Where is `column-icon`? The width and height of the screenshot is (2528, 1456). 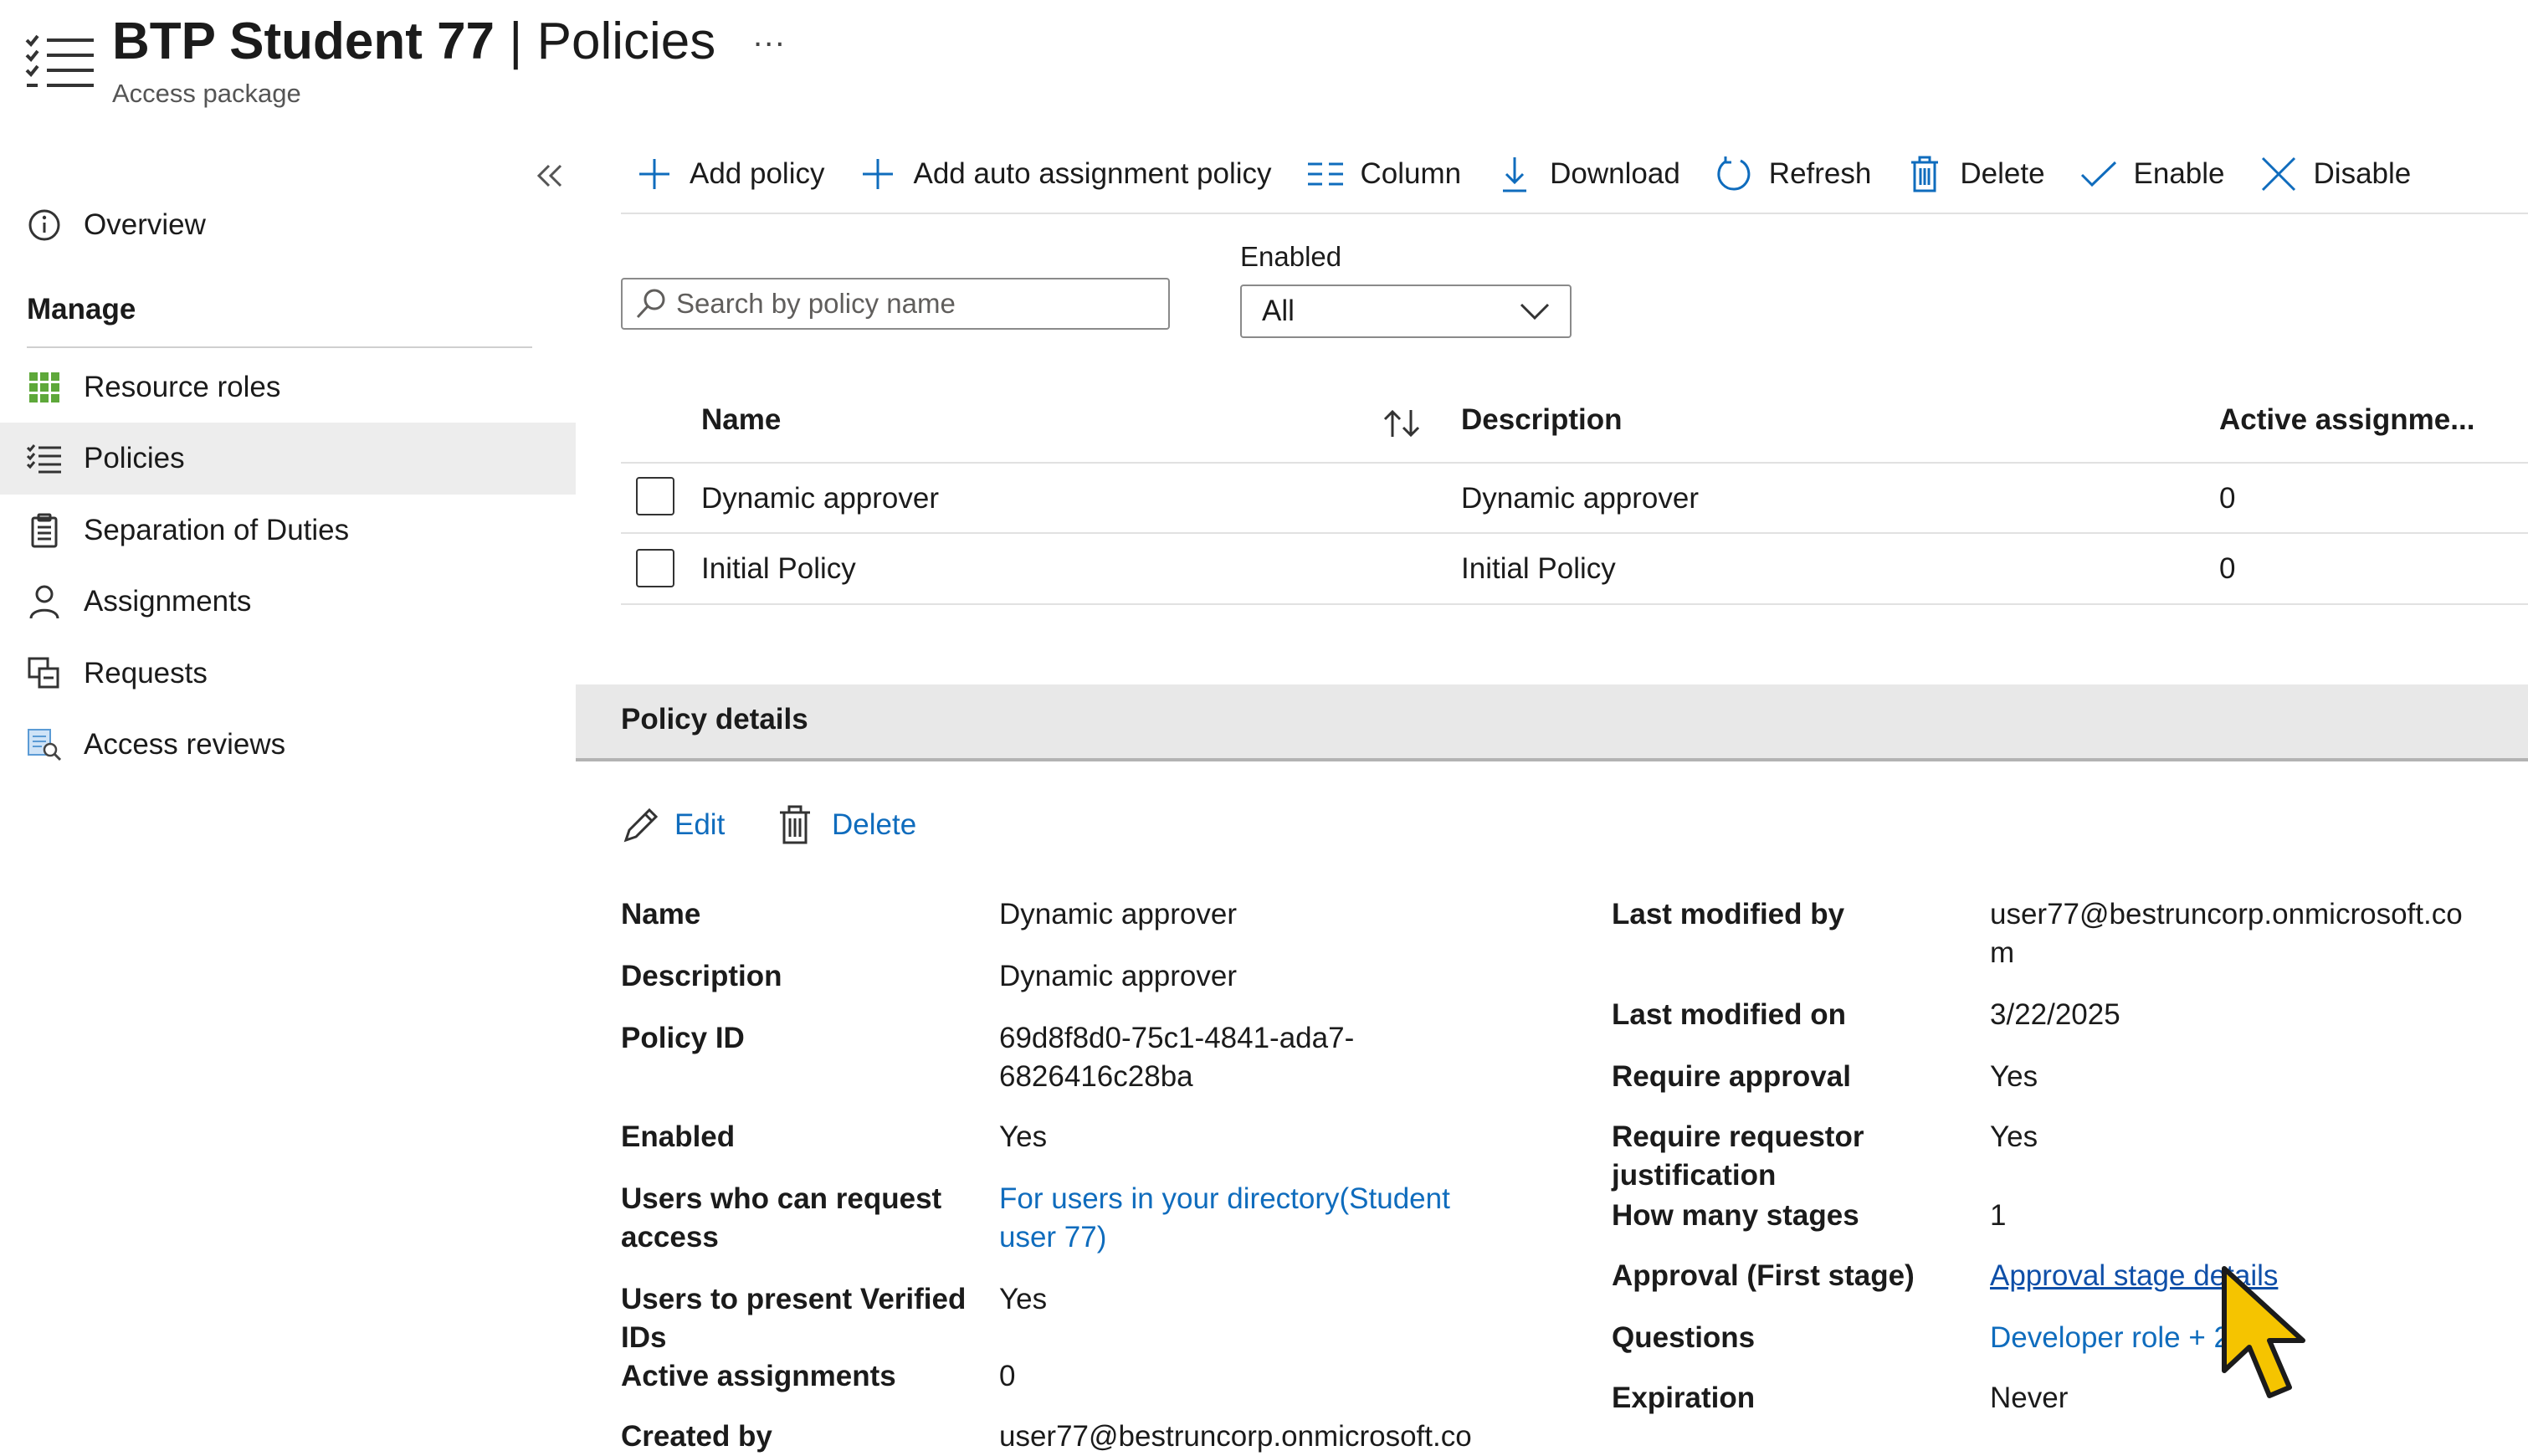 column-icon is located at coordinates (1325, 174).